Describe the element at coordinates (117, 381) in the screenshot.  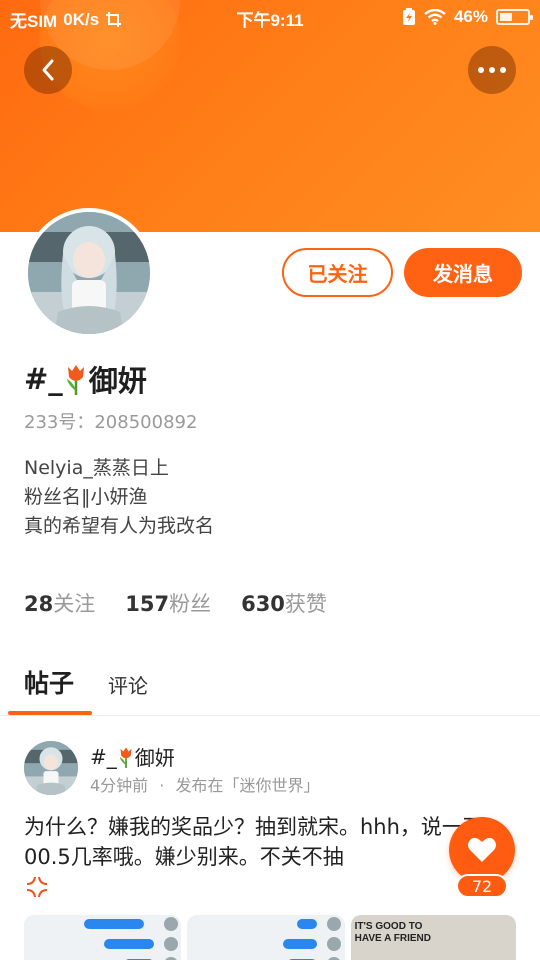
I see `username-suffix: 御妍` at that location.